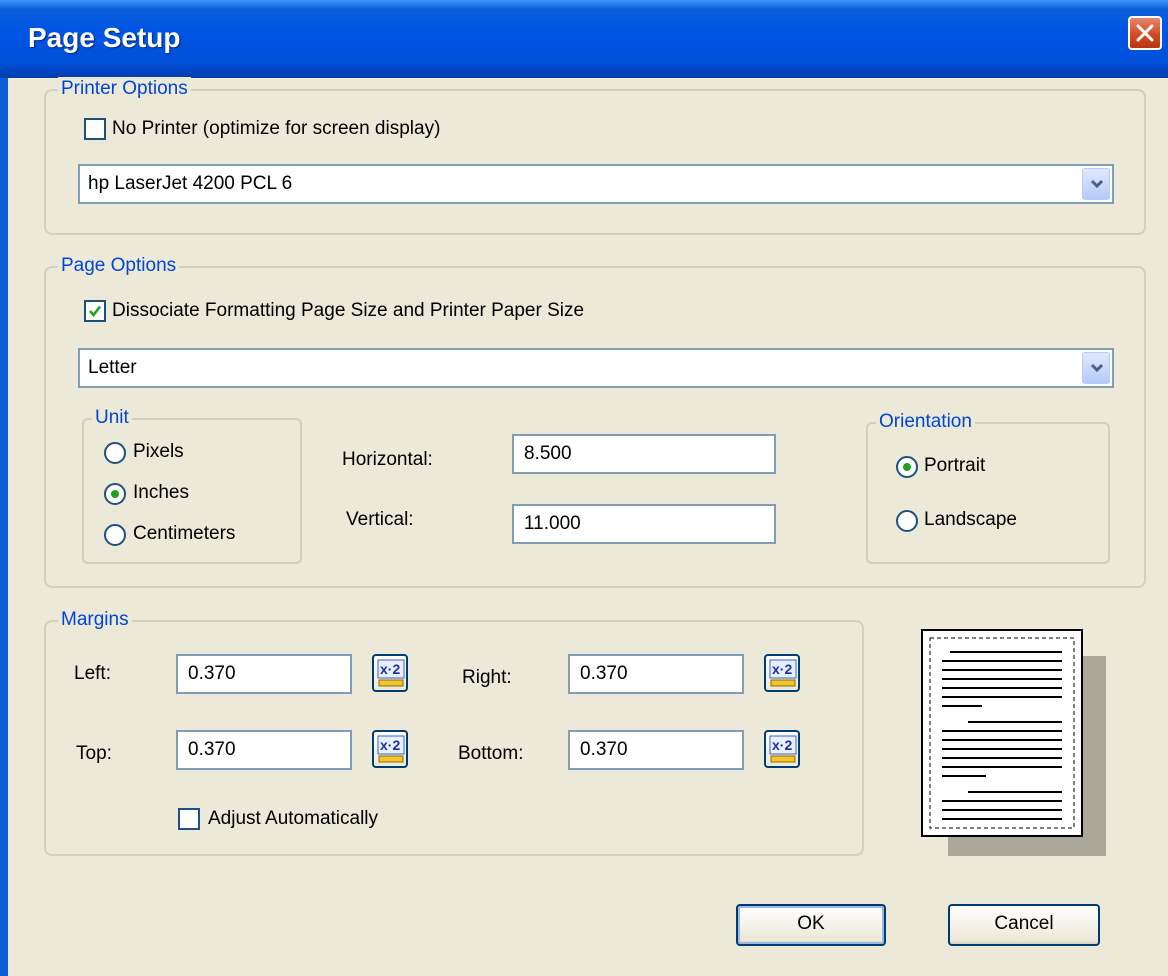 Image resolution: width=1168 pixels, height=976 pixels. I want to click on cancel-button: Cancel, so click(1024, 925).